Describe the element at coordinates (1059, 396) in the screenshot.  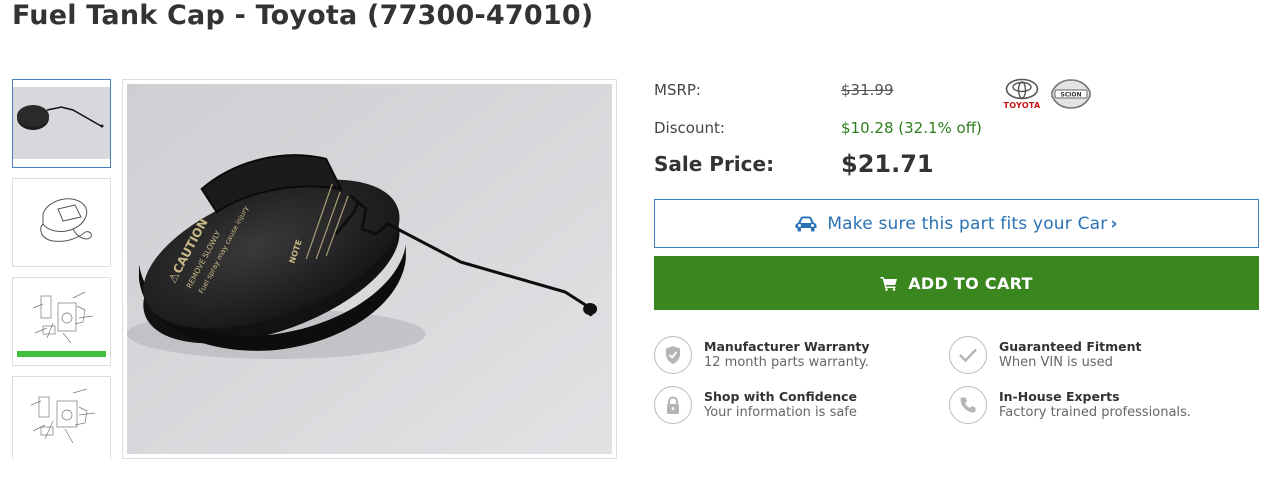
I see `feature-title: In-House Experts` at that location.